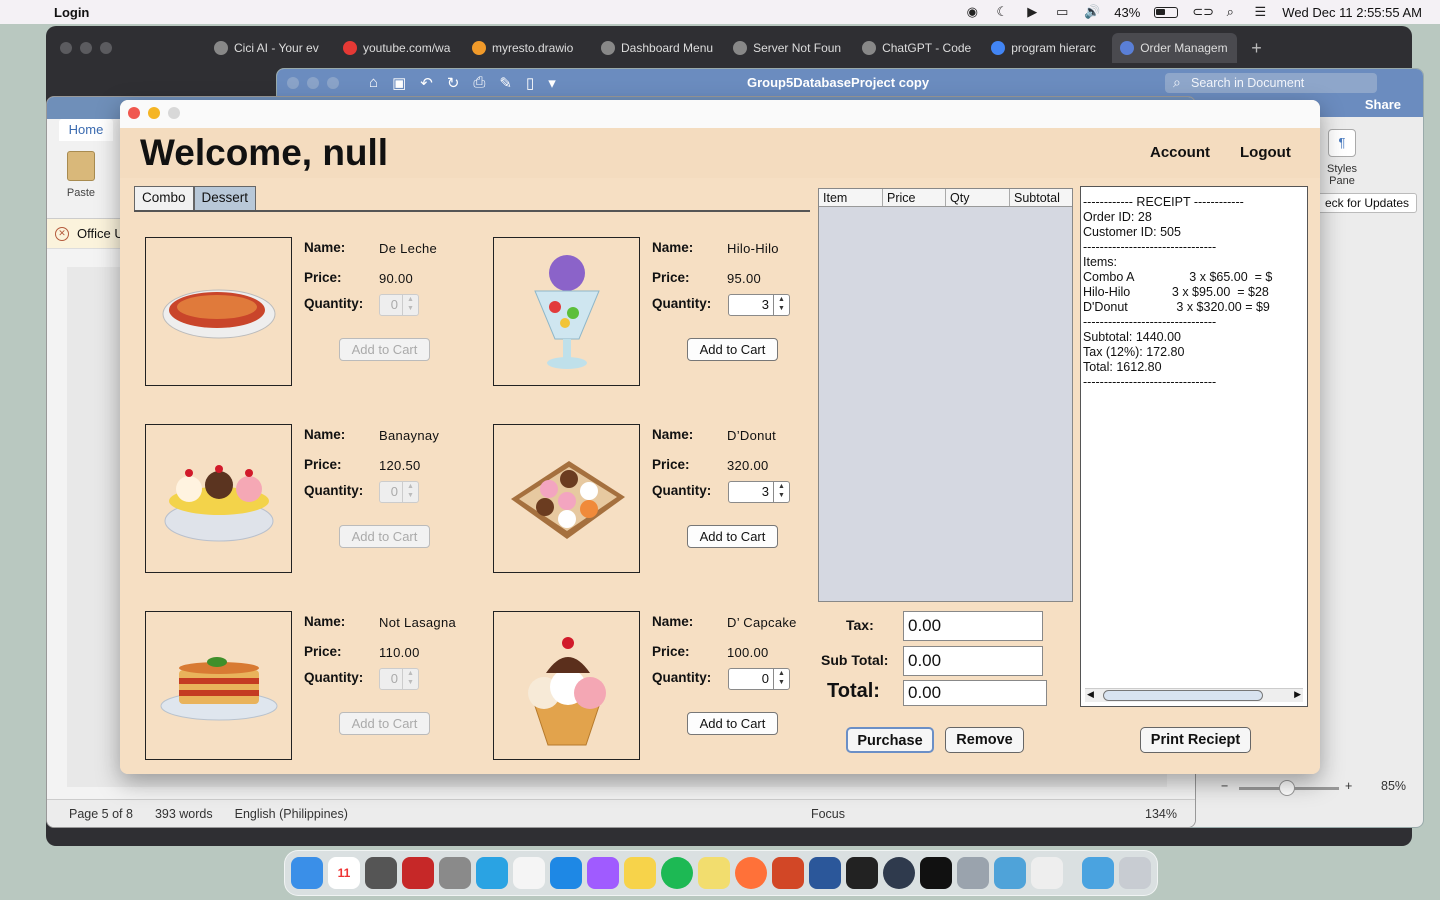  Describe the element at coordinates (851, 197) in the screenshot. I see `column-header: Item` at that location.